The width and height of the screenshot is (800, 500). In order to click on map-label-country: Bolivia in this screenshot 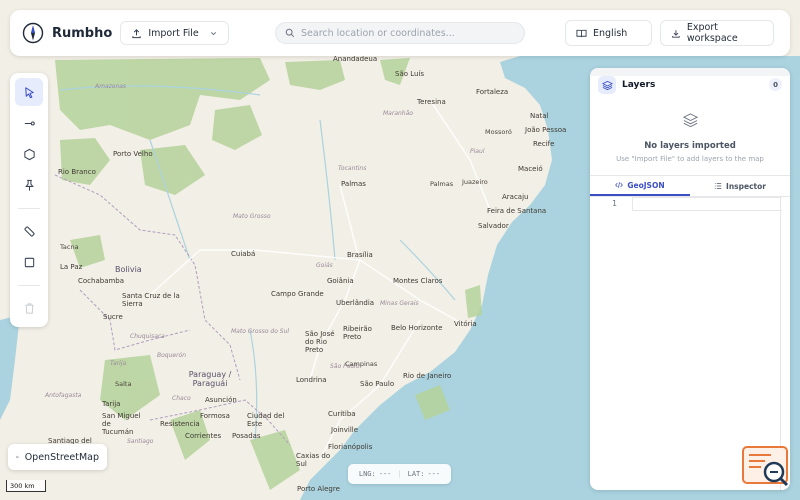, I will do `click(128, 269)`.